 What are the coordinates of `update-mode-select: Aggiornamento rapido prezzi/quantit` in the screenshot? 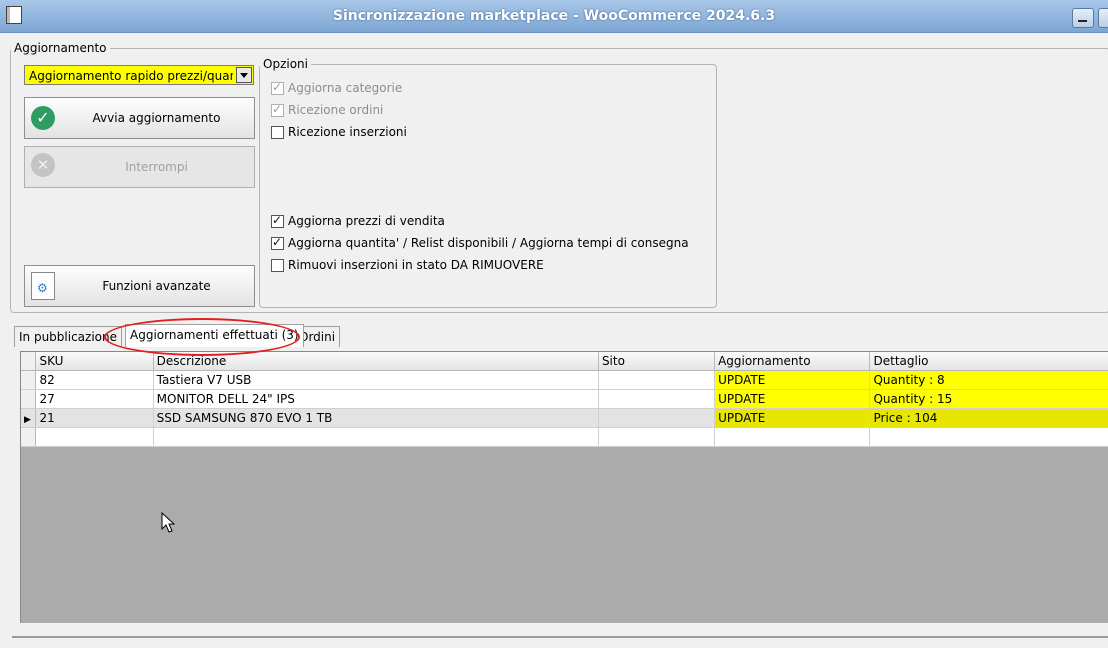 It's located at (139, 75).